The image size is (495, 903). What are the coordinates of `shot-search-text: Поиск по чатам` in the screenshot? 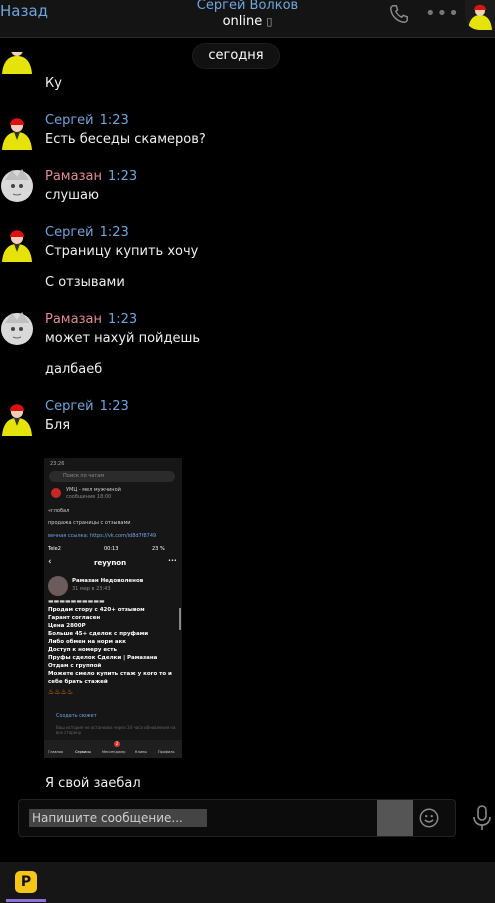 It's located at (84, 476).